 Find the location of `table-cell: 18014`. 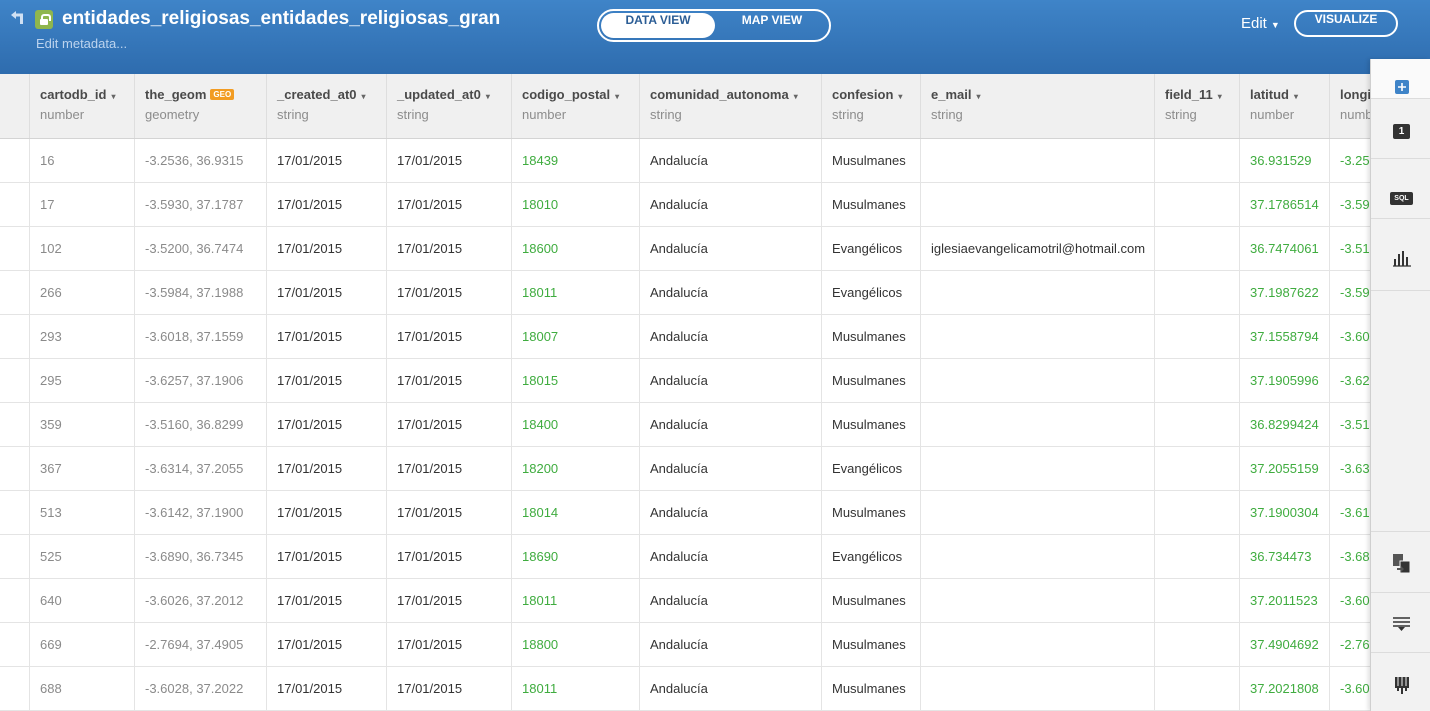

table-cell: 18014 is located at coordinates (575, 513).